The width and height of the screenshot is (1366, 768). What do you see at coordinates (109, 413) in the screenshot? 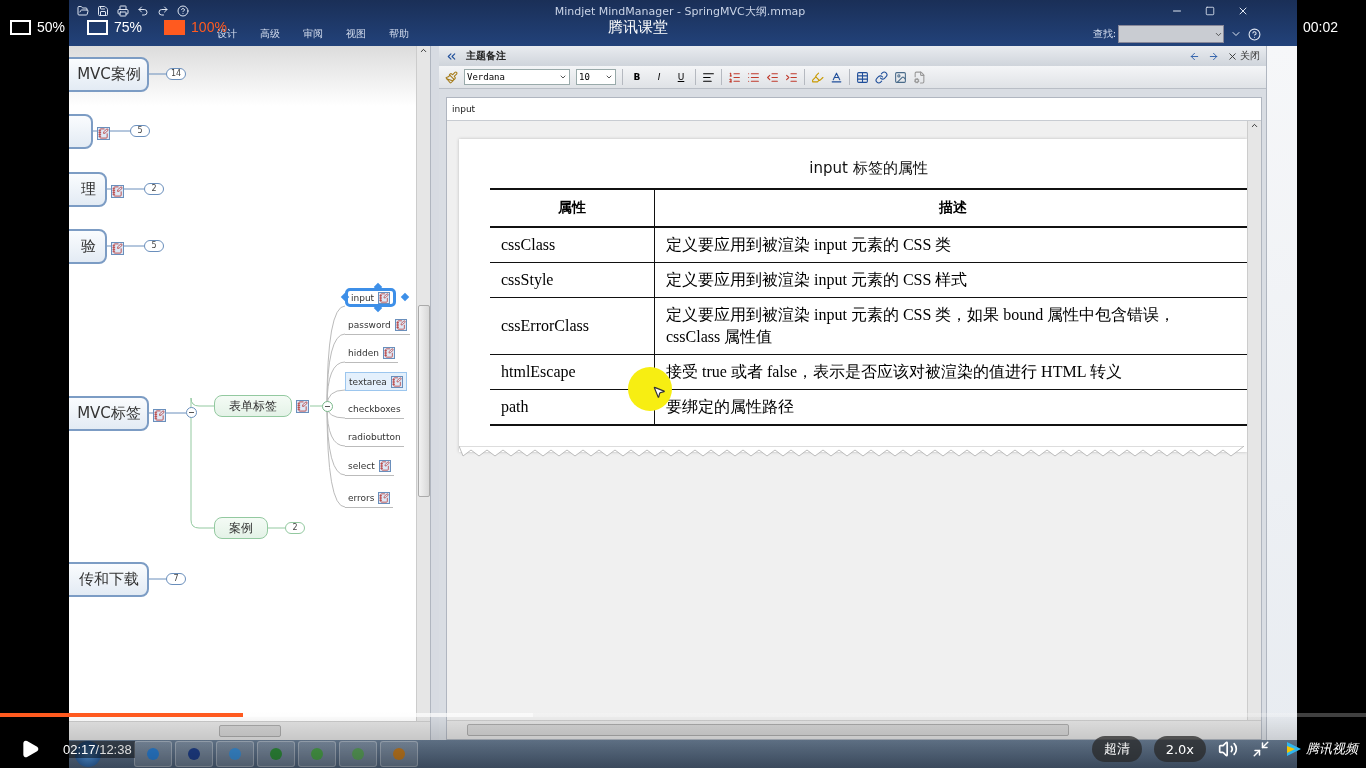
I see `topic-node: MVC标签` at bounding box center [109, 413].